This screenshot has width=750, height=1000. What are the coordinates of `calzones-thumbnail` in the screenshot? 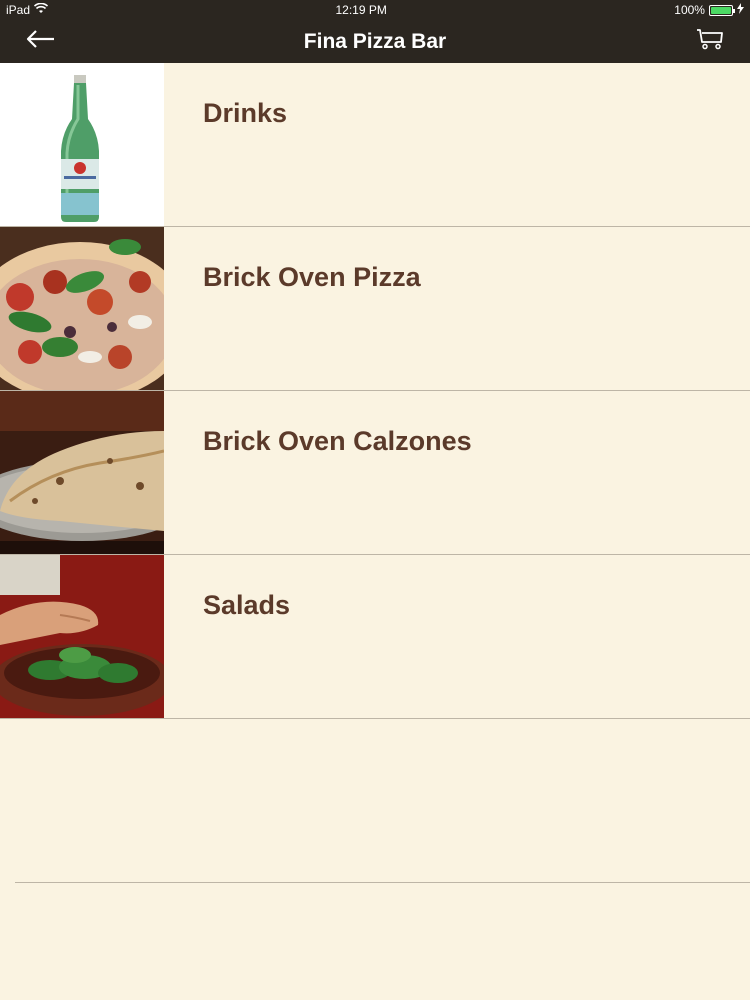 It's located at (82, 472).